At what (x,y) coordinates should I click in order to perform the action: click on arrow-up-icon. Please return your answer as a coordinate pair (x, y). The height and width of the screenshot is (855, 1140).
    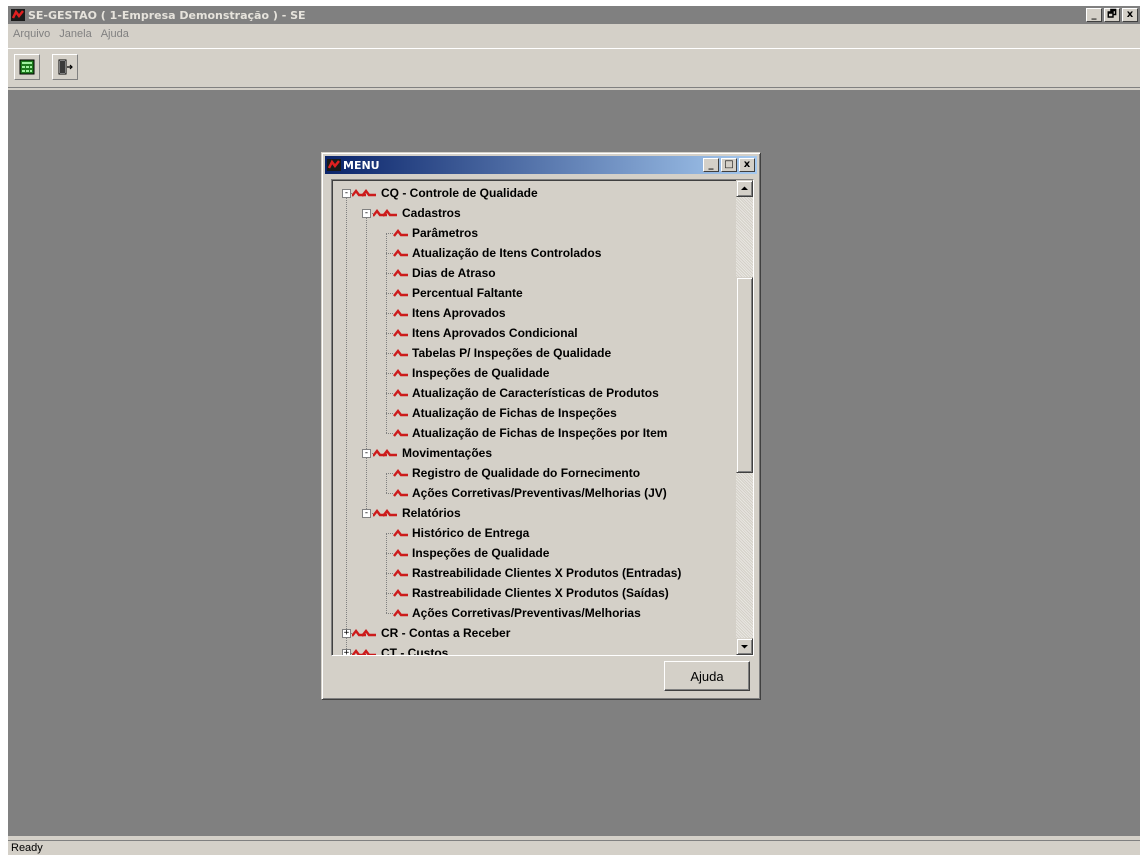
    Looking at the image, I should click on (744, 188).